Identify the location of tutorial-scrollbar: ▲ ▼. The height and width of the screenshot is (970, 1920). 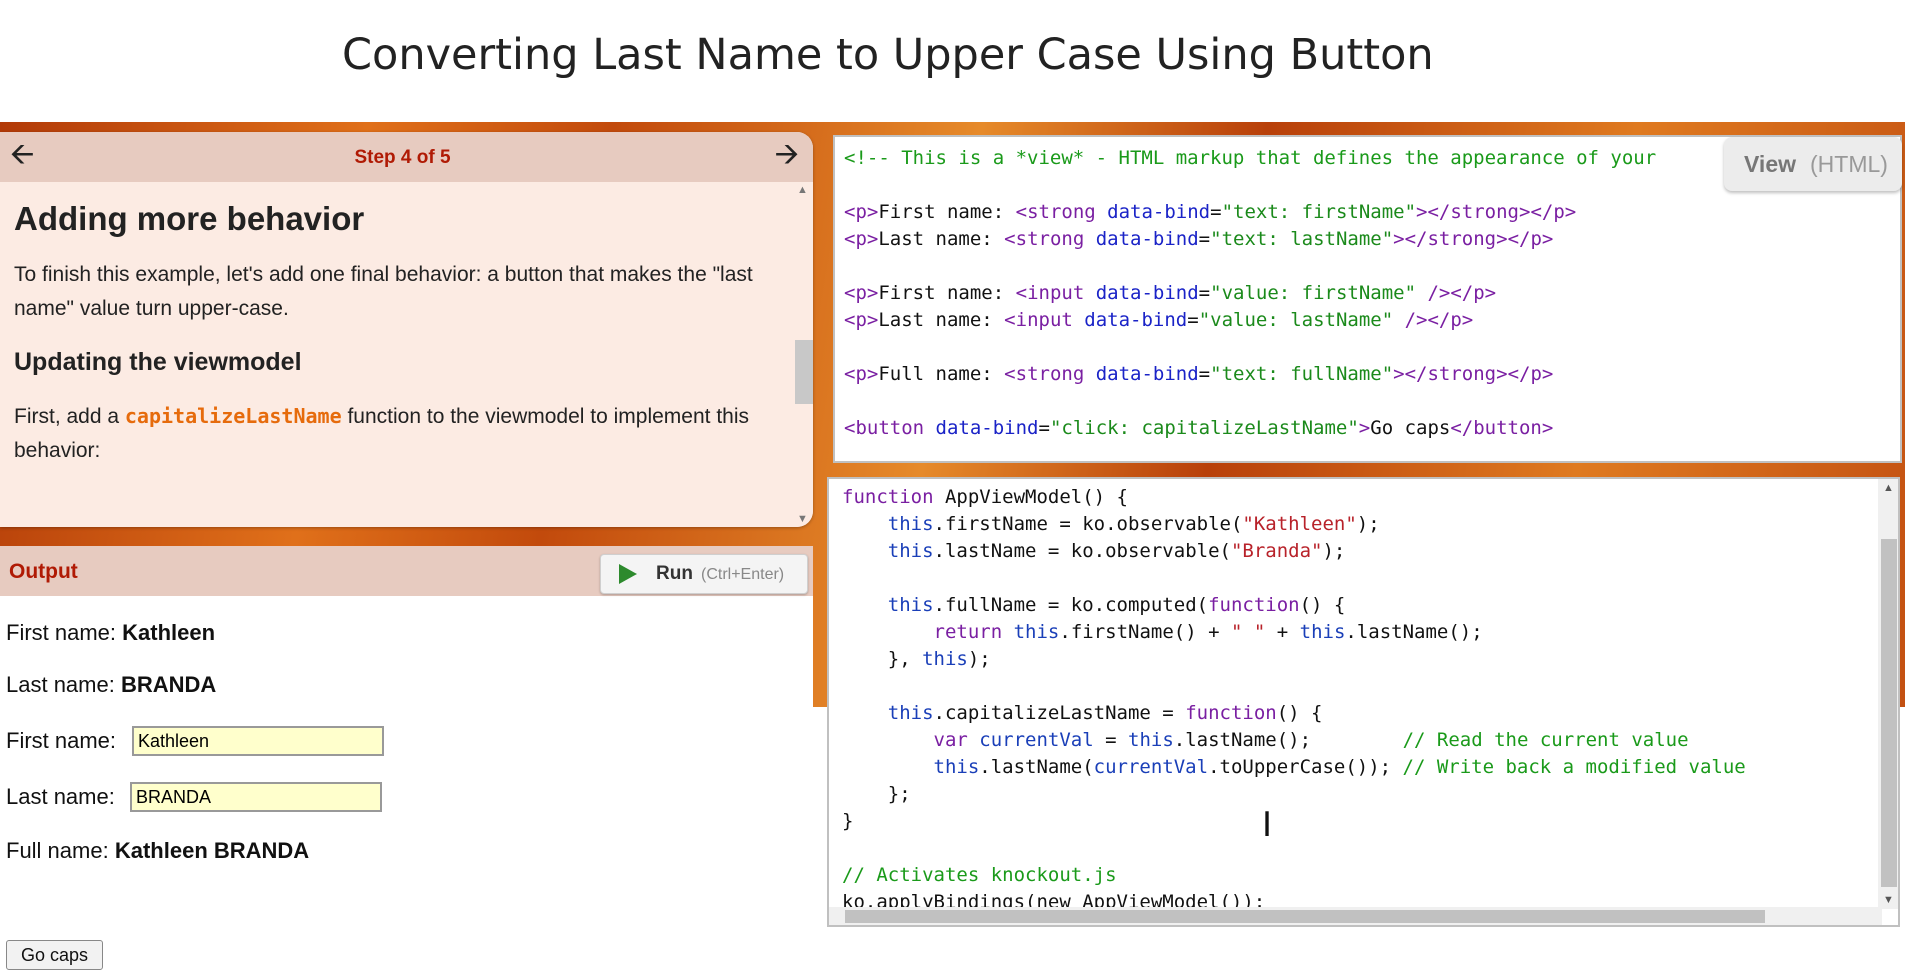
(802, 354).